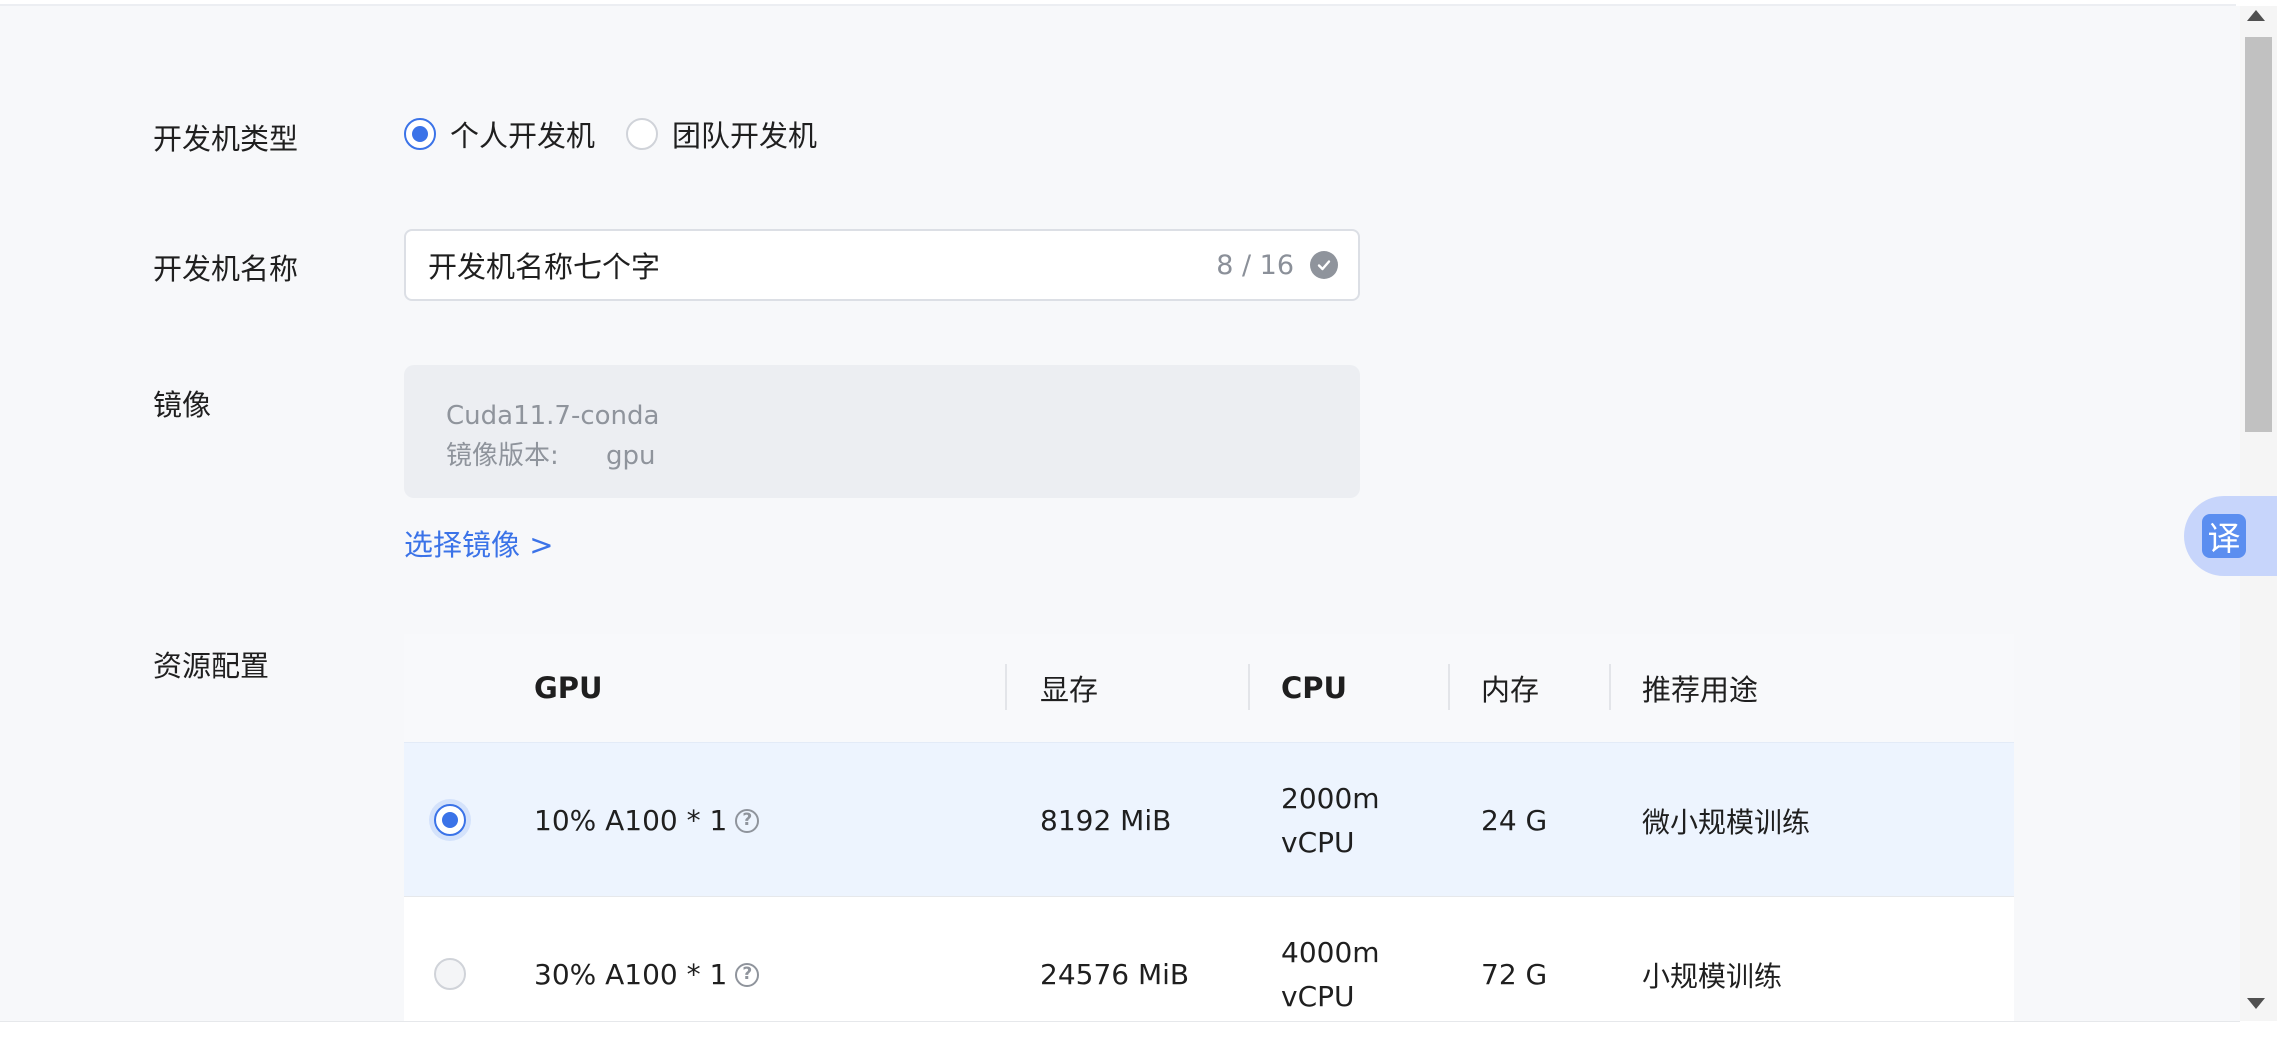 The height and width of the screenshot is (1043, 2277). What do you see at coordinates (1115, 974) in the screenshot?
I see `cell-vram: 24576 MiB` at bounding box center [1115, 974].